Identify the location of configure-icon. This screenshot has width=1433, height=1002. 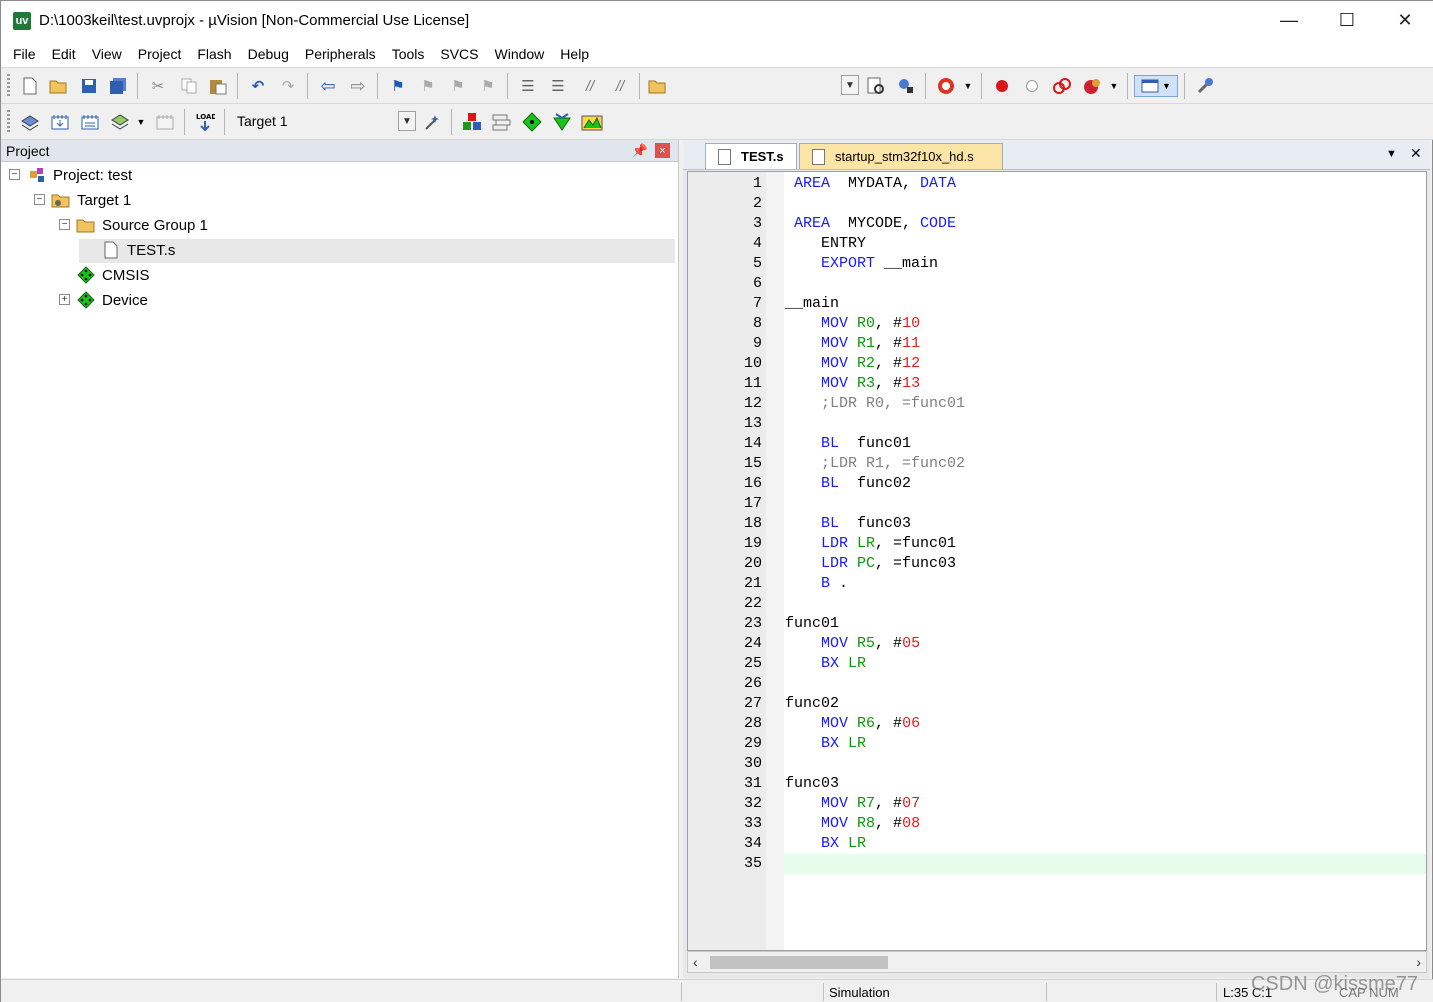
(1205, 86).